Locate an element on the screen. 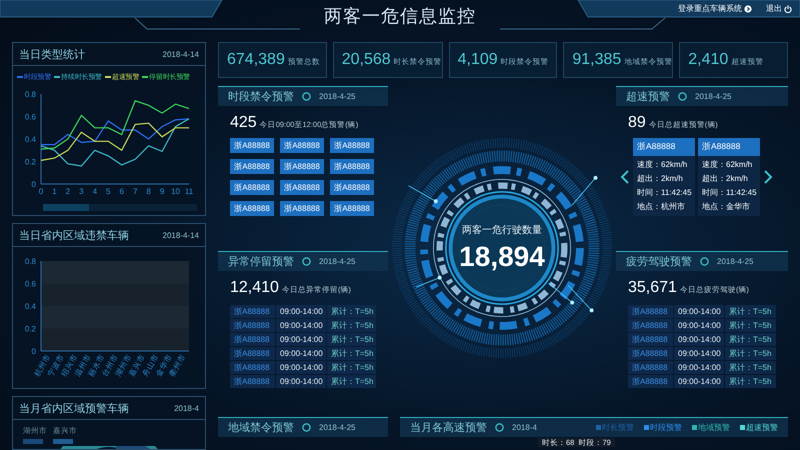 The width and height of the screenshot is (800, 450). legend-item: 超速预警 is located at coordinates (759, 427).